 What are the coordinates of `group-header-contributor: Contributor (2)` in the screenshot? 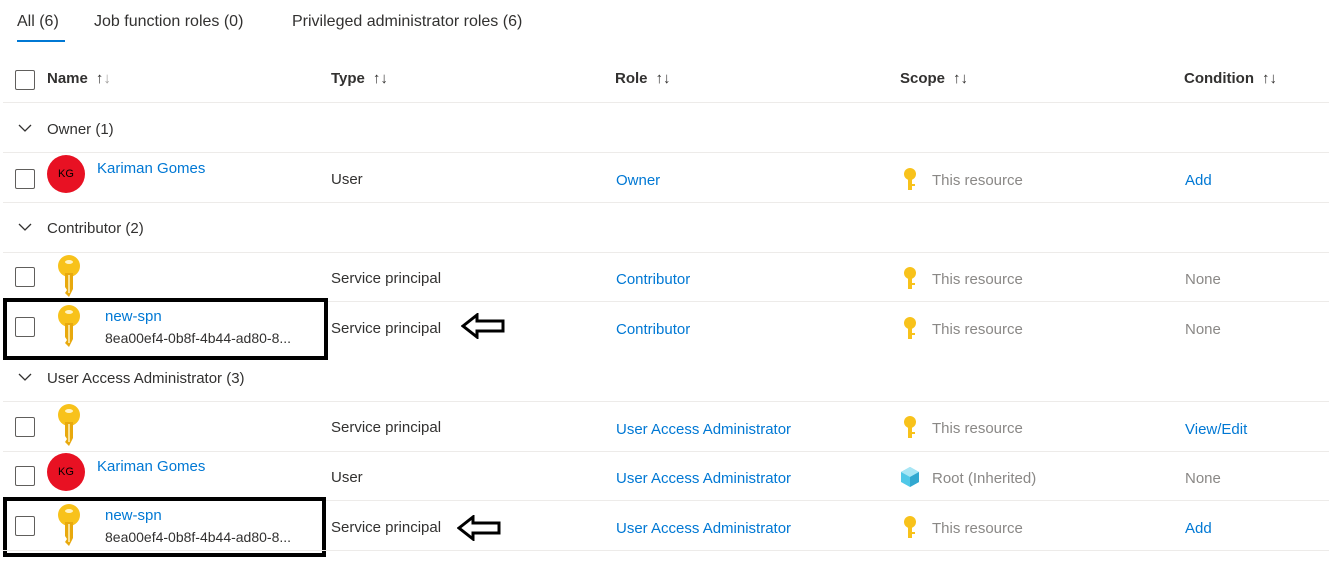 It's located at (95, 228).